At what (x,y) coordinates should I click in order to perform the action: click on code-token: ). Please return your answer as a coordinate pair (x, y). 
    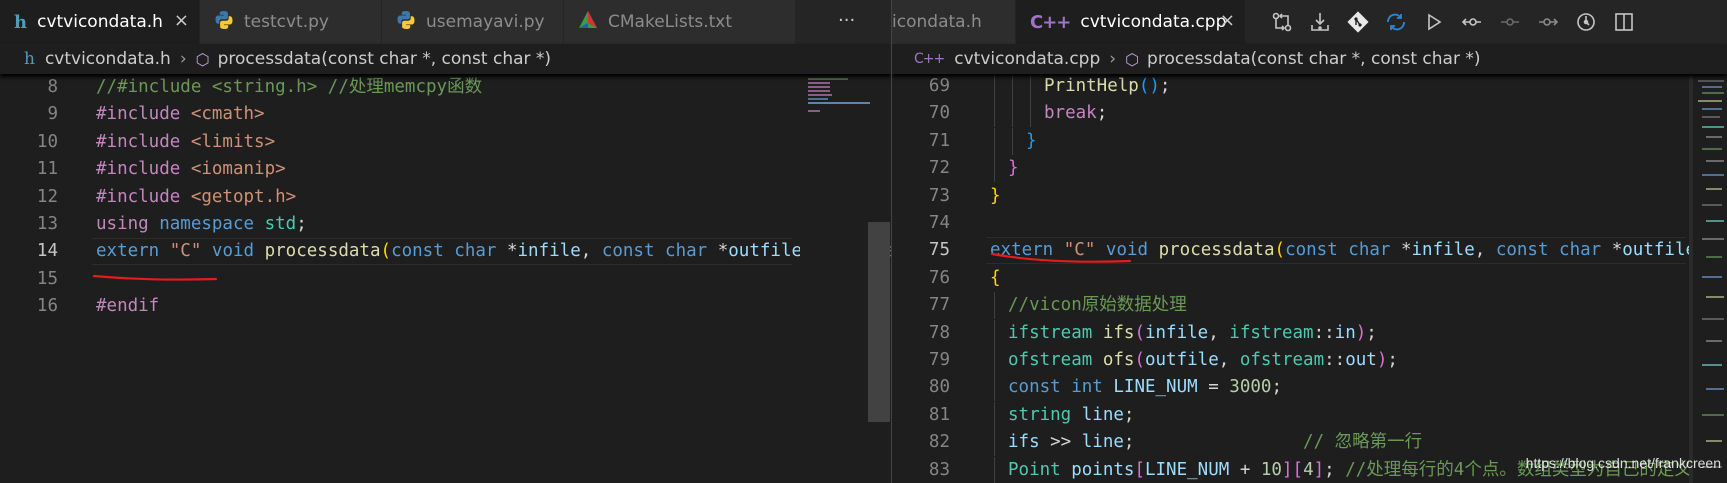
    Looking at the image, I should click on (1382, 360).